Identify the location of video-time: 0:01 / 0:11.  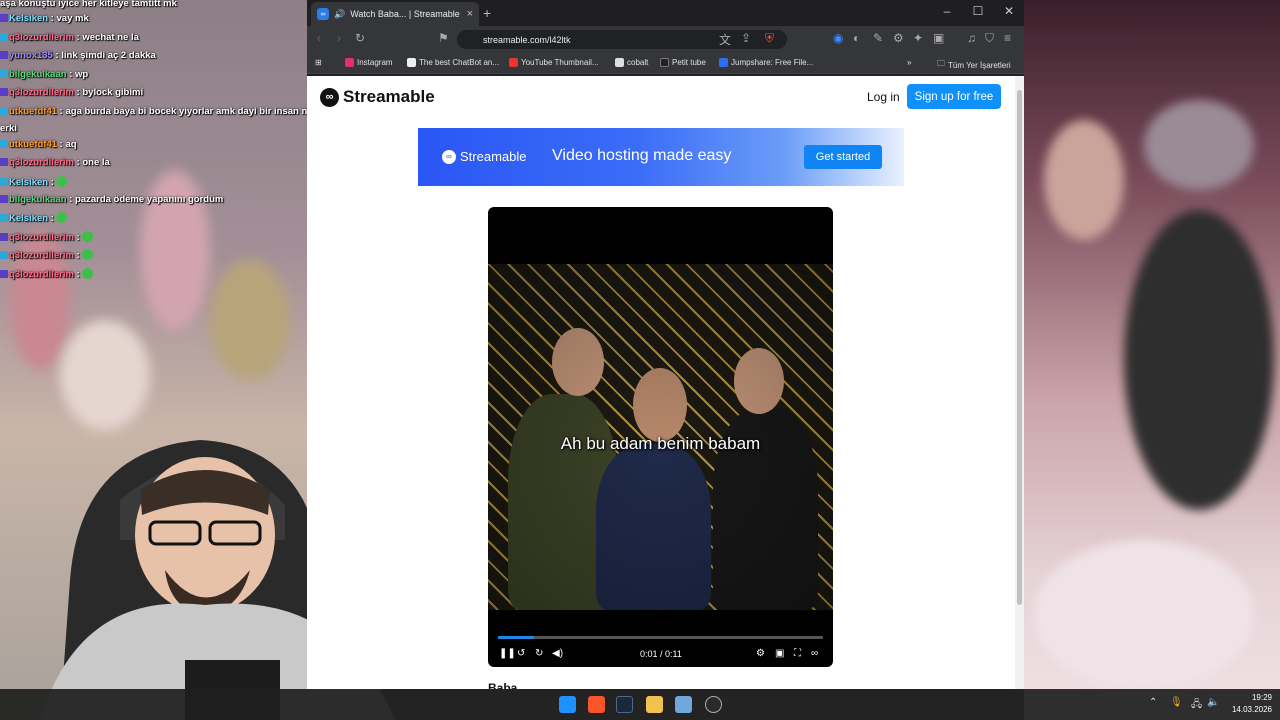
(661, 654).